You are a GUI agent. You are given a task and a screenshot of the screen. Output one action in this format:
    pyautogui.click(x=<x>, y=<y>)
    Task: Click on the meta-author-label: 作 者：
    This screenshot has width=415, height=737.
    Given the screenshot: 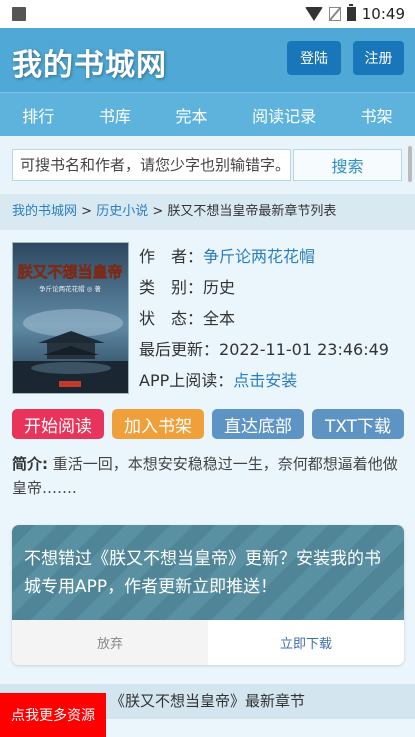 What is the action you would take?
    pyautogui.click(x=171, y=256)
    